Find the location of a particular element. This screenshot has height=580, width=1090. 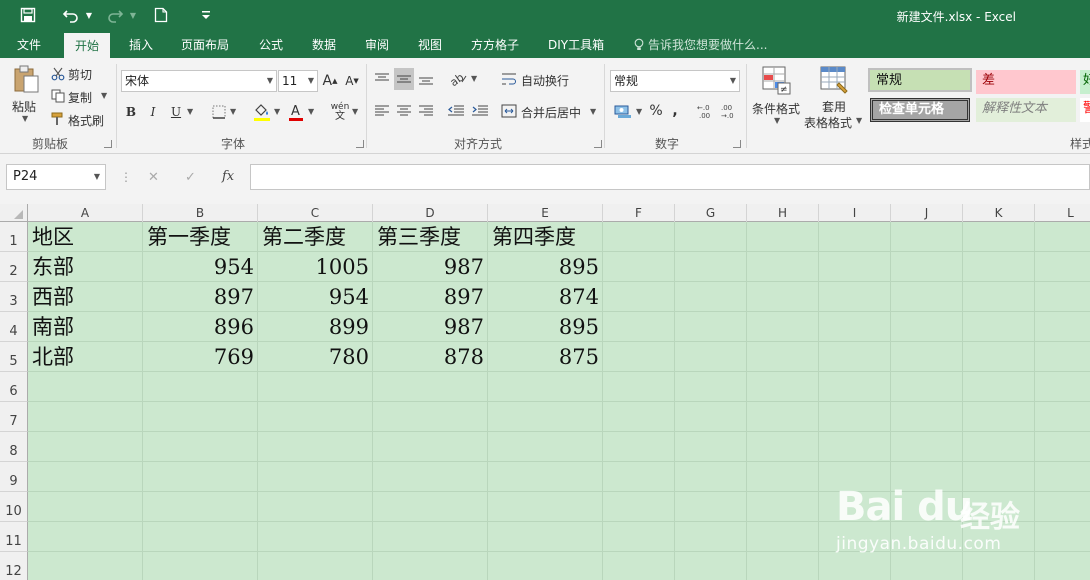

formula-input is located at coordinates (670, 177).